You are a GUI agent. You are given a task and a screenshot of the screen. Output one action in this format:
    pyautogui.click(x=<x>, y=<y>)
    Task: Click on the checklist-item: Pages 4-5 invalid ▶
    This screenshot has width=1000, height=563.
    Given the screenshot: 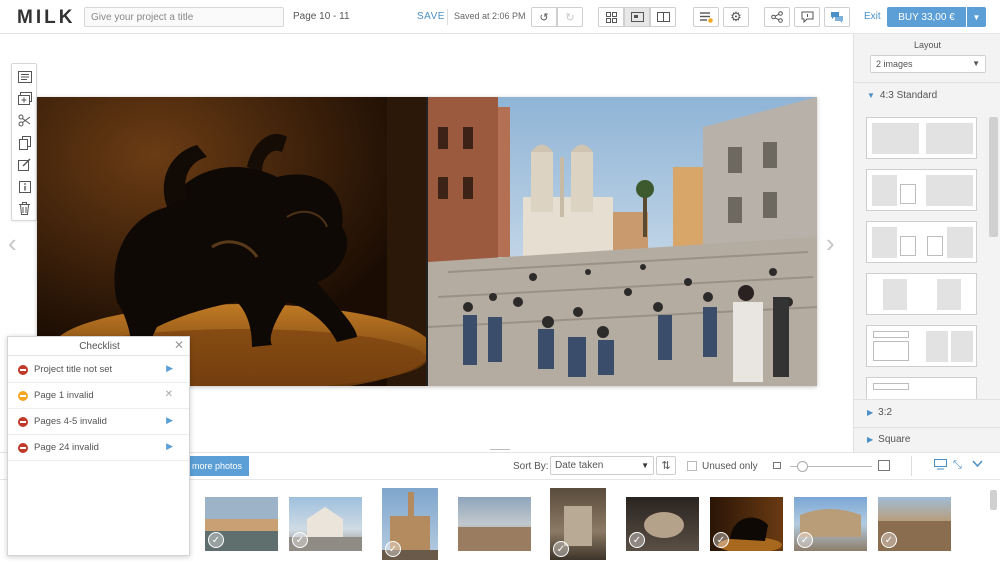 What is the action you would take?
    pyautogui.click(x=98, y=422)
    